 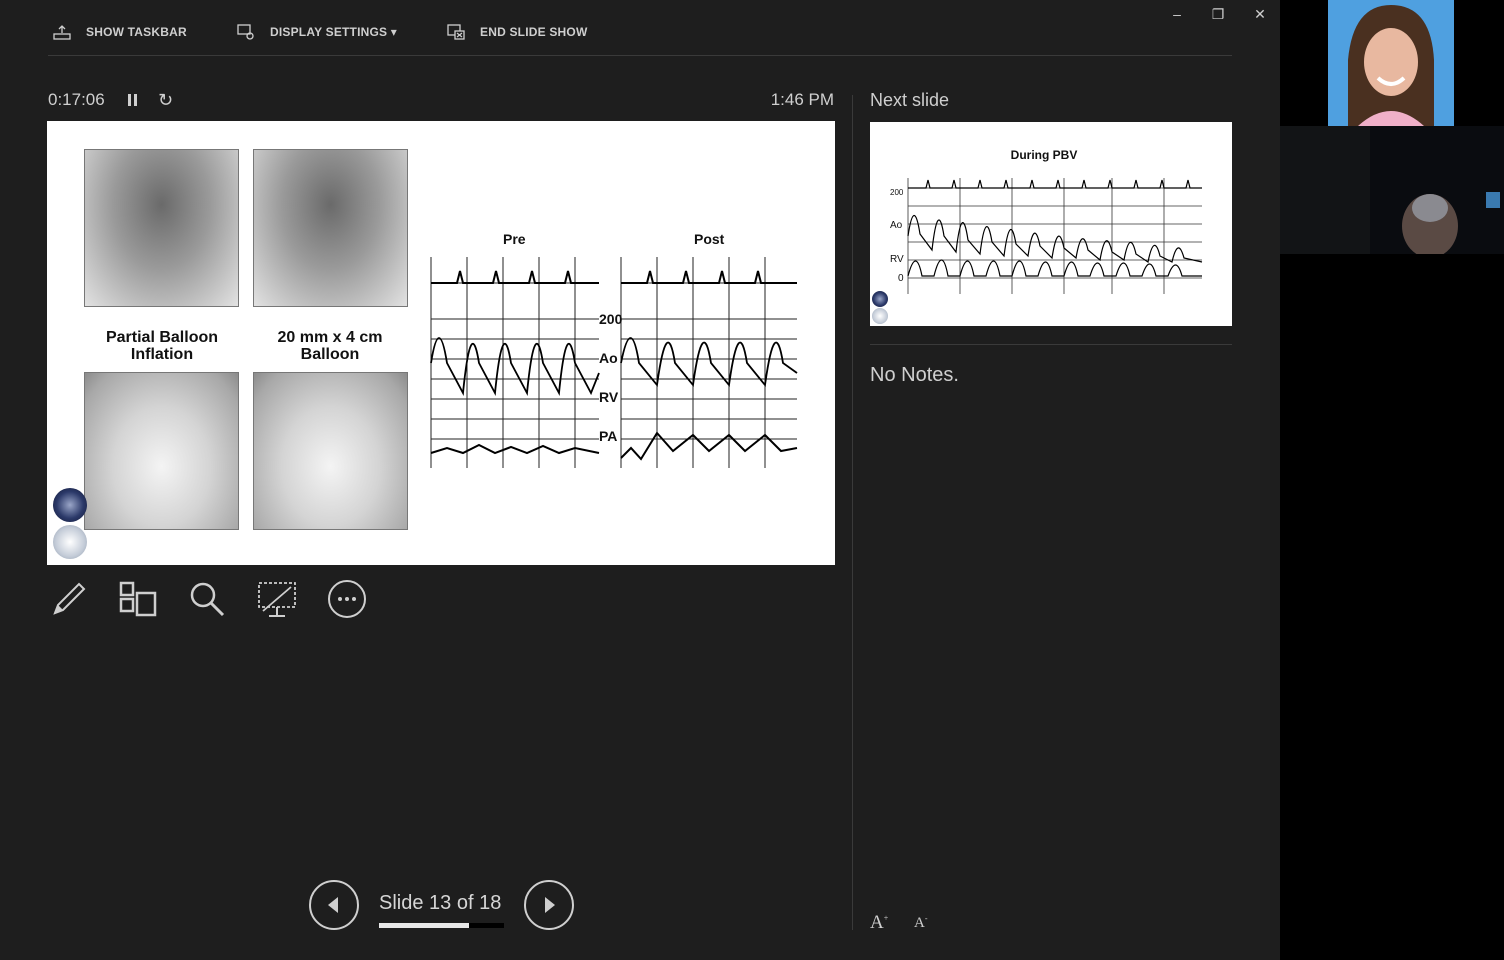 What do you see at coordinates (162, 346) in the screenshot?
I see `caption-partial-balloon: Partial Balloon Inflation` at bounding box center [162, 346].